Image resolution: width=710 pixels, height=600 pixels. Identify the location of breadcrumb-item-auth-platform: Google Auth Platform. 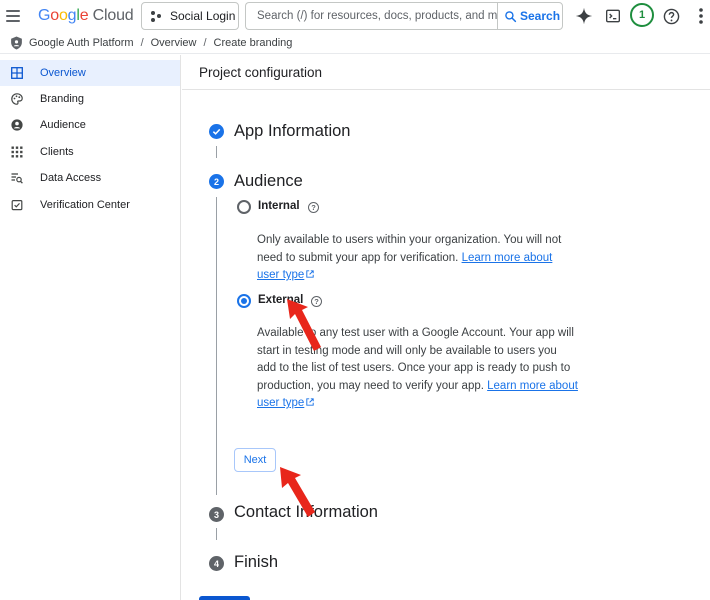
(81, 43).